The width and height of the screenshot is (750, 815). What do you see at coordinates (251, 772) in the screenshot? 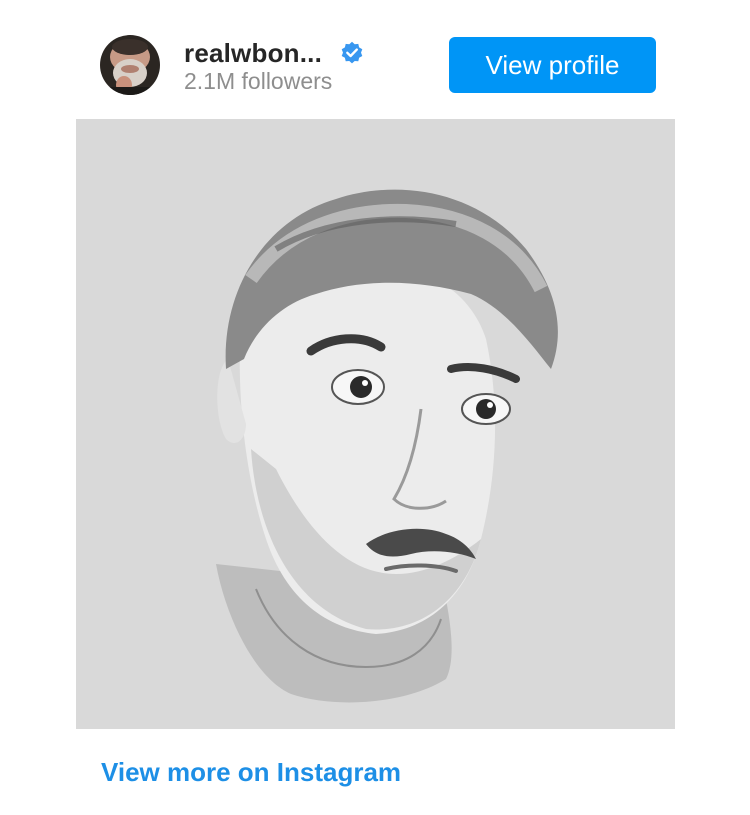
I see `view-more-on-instagram-link: View more on Instagram` at bounding box center [251, 772].